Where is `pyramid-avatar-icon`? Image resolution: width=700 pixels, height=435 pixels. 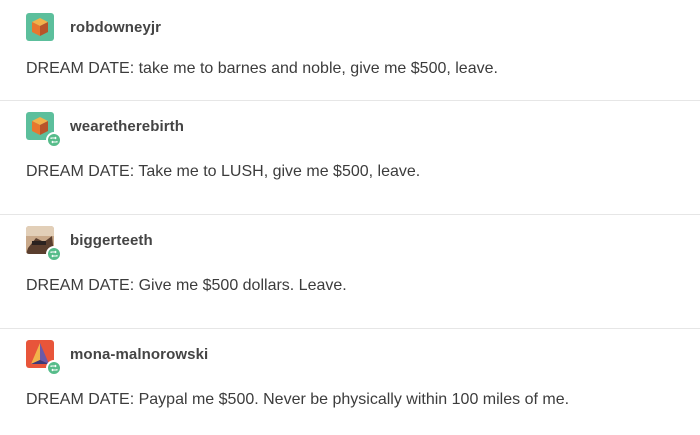 pyramid-avatar-icon is located at coordinates (44, 358).